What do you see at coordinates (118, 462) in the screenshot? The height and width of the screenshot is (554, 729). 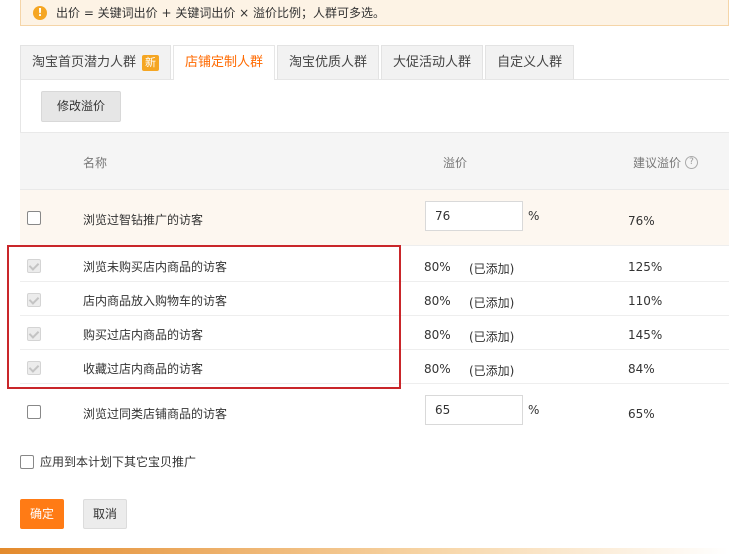 I see `apply-all-label: 应用到本计划下其它宝贝推广` at bounding box center [118, 462].